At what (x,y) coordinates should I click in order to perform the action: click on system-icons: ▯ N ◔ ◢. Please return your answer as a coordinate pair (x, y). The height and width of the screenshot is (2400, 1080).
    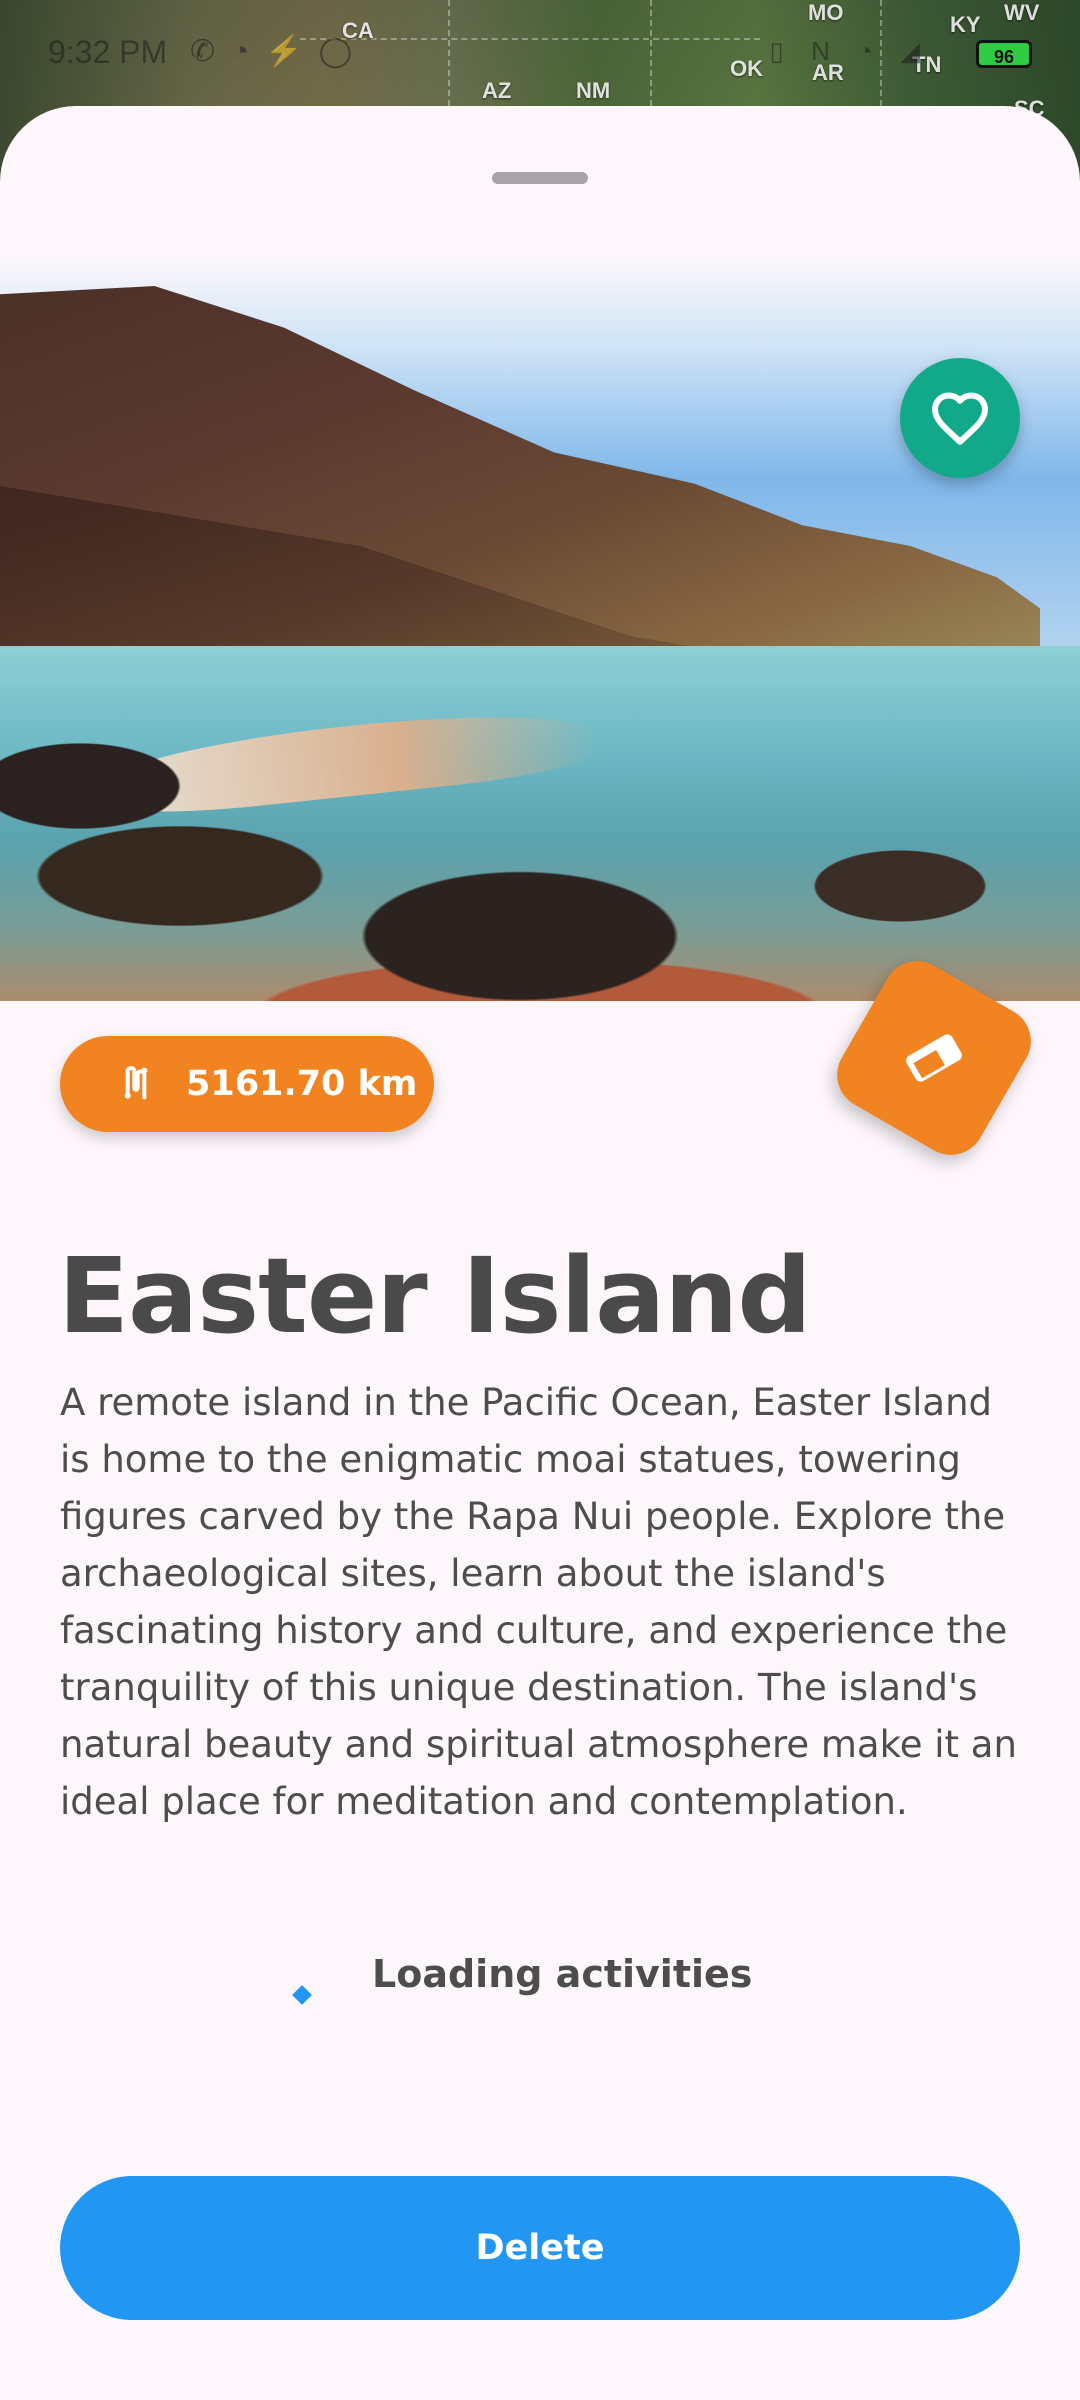
    Looking at the image, I should click on (849, 51).